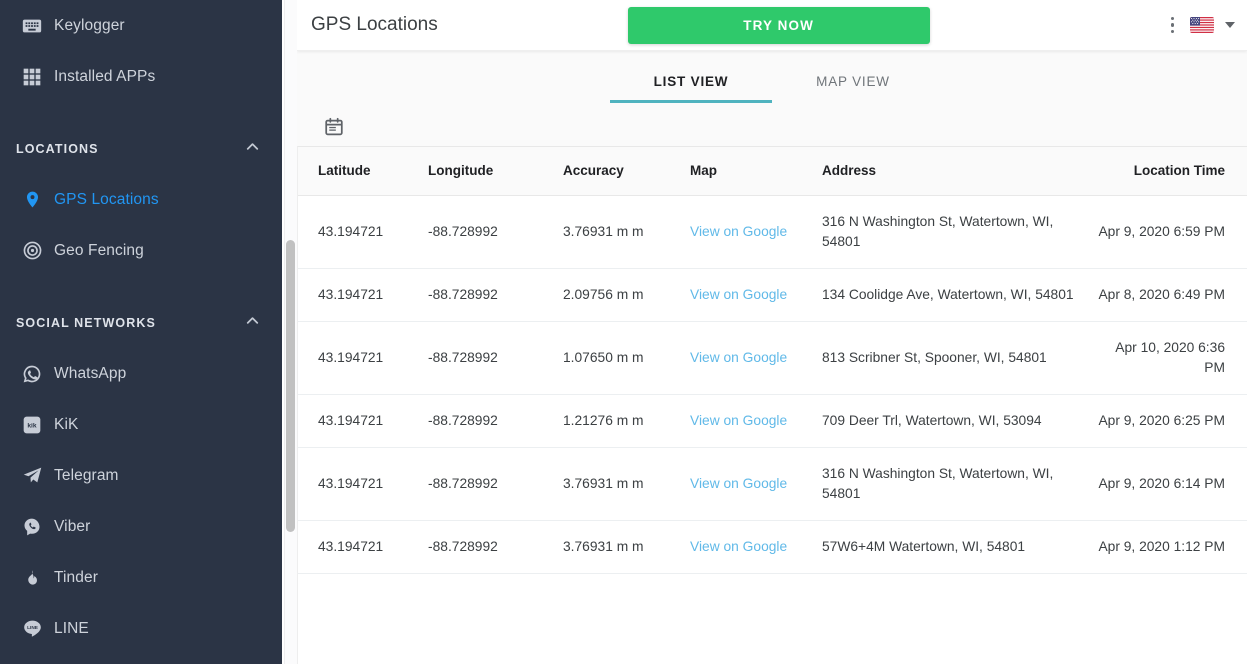 The width and height of the screenshot is (1247, 664). Describe the element at coordinates (1173, 25) in the screenshot. I see `more-vertical-icon` at that location.